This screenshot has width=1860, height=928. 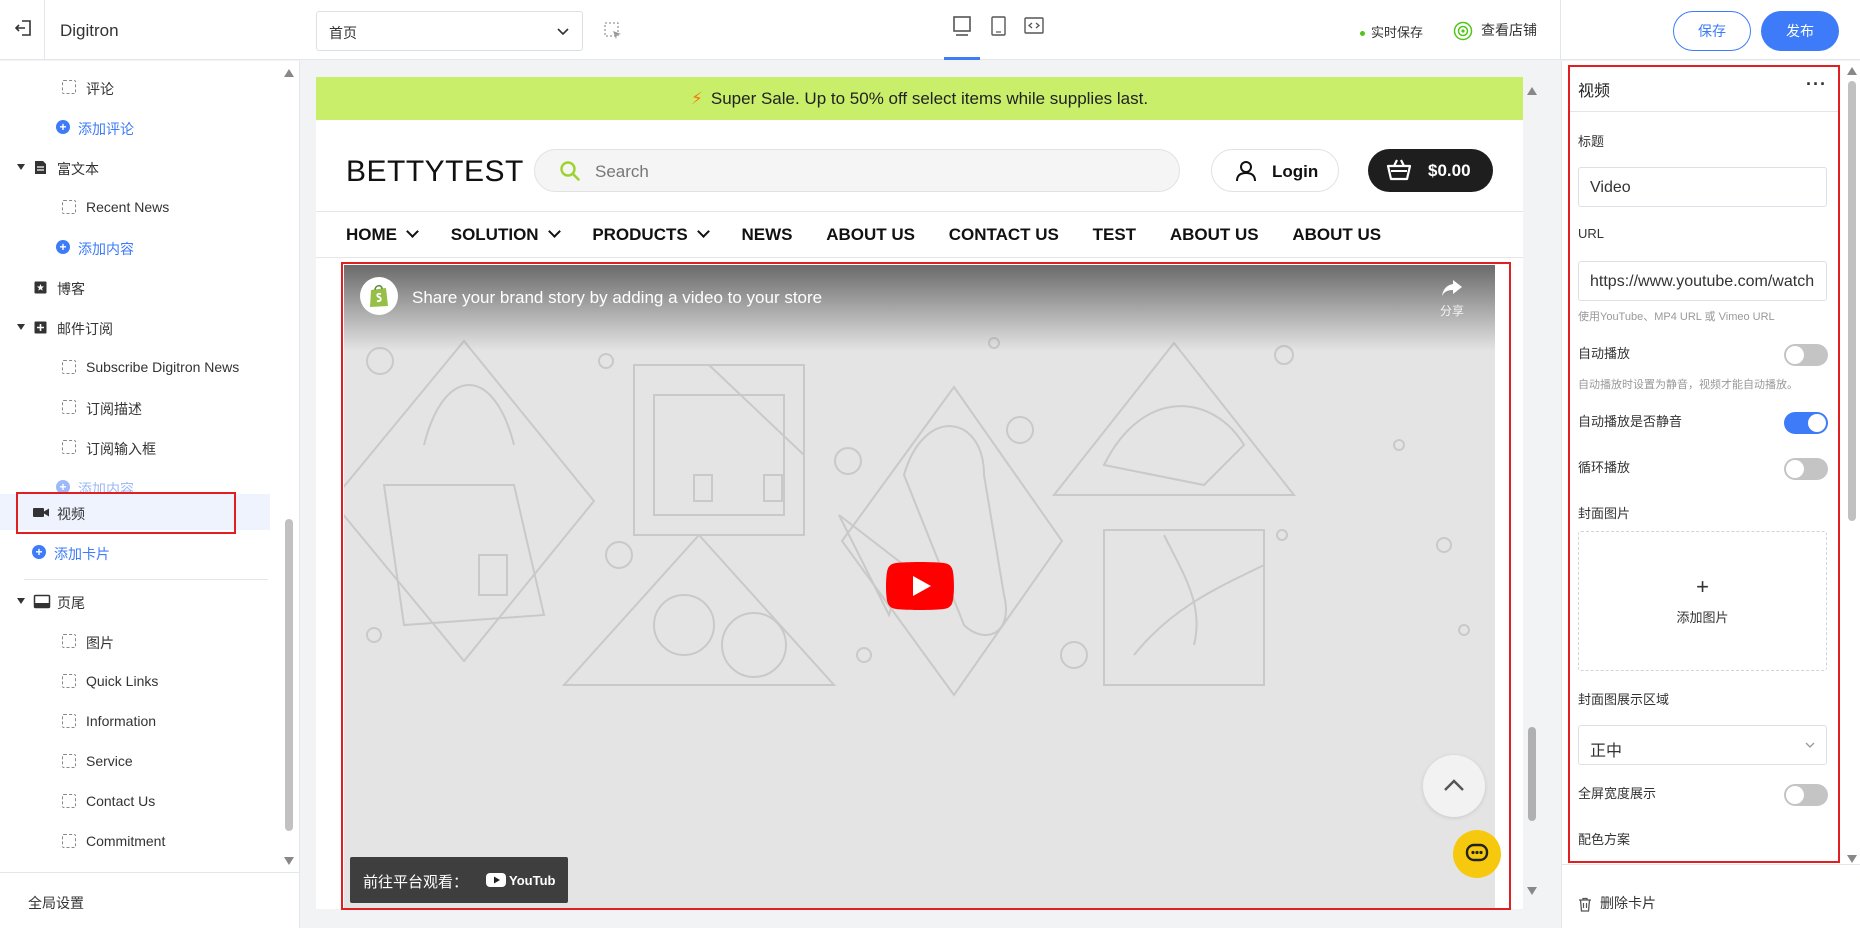 I want to click on tree-item-subscribe-input: 订阅输入框, so click(x=135, y=447).